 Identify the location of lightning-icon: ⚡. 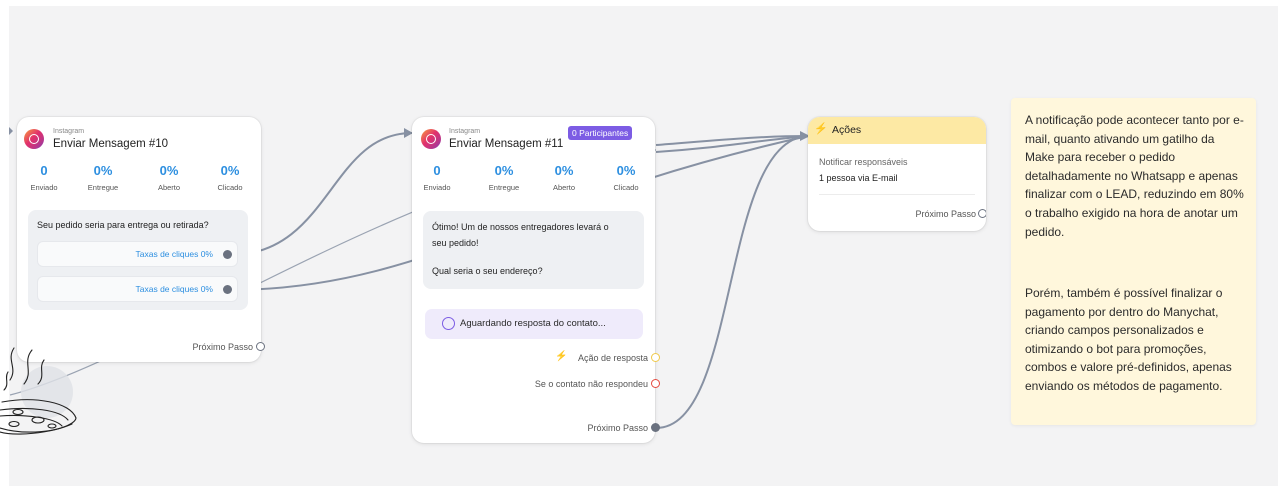
(821, 129).